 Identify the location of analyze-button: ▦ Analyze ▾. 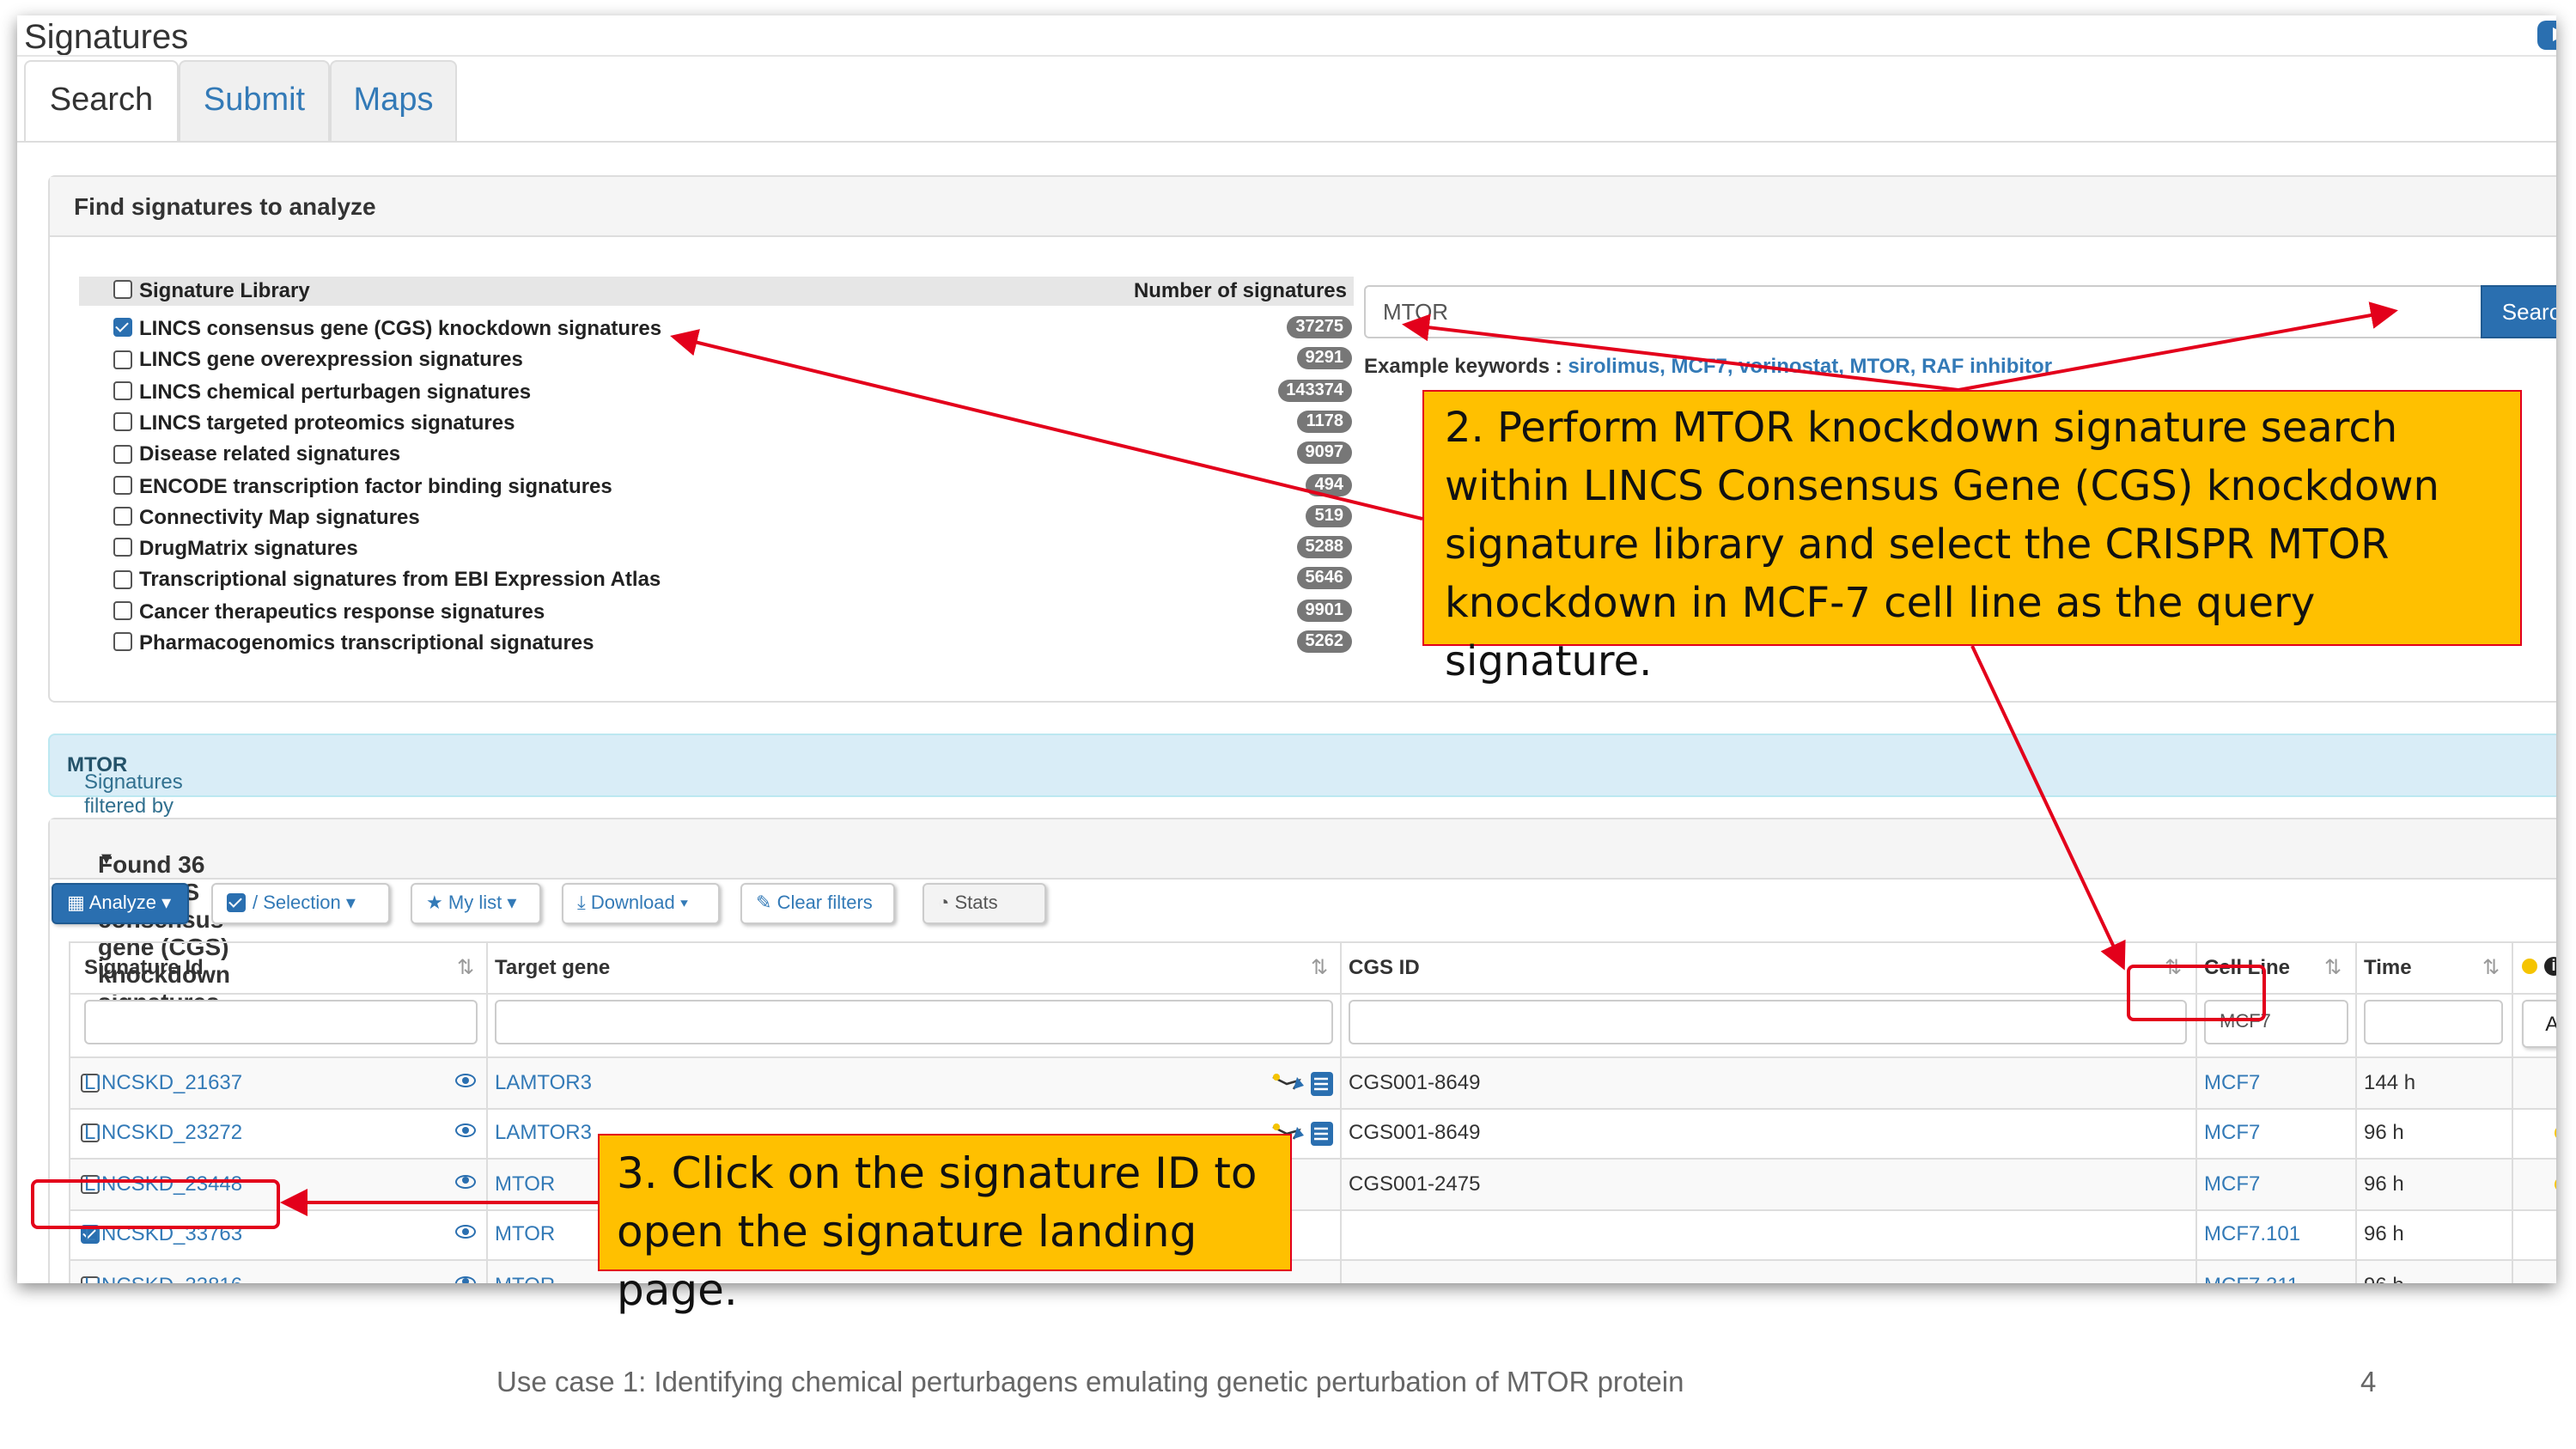
(121, 903).